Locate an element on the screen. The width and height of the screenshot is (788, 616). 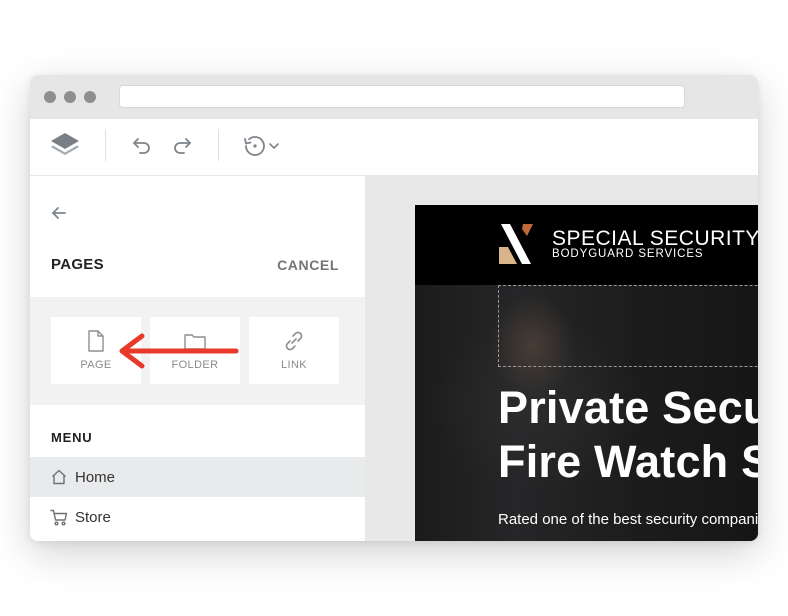
undo-icon is located at coordinates (142, 146).